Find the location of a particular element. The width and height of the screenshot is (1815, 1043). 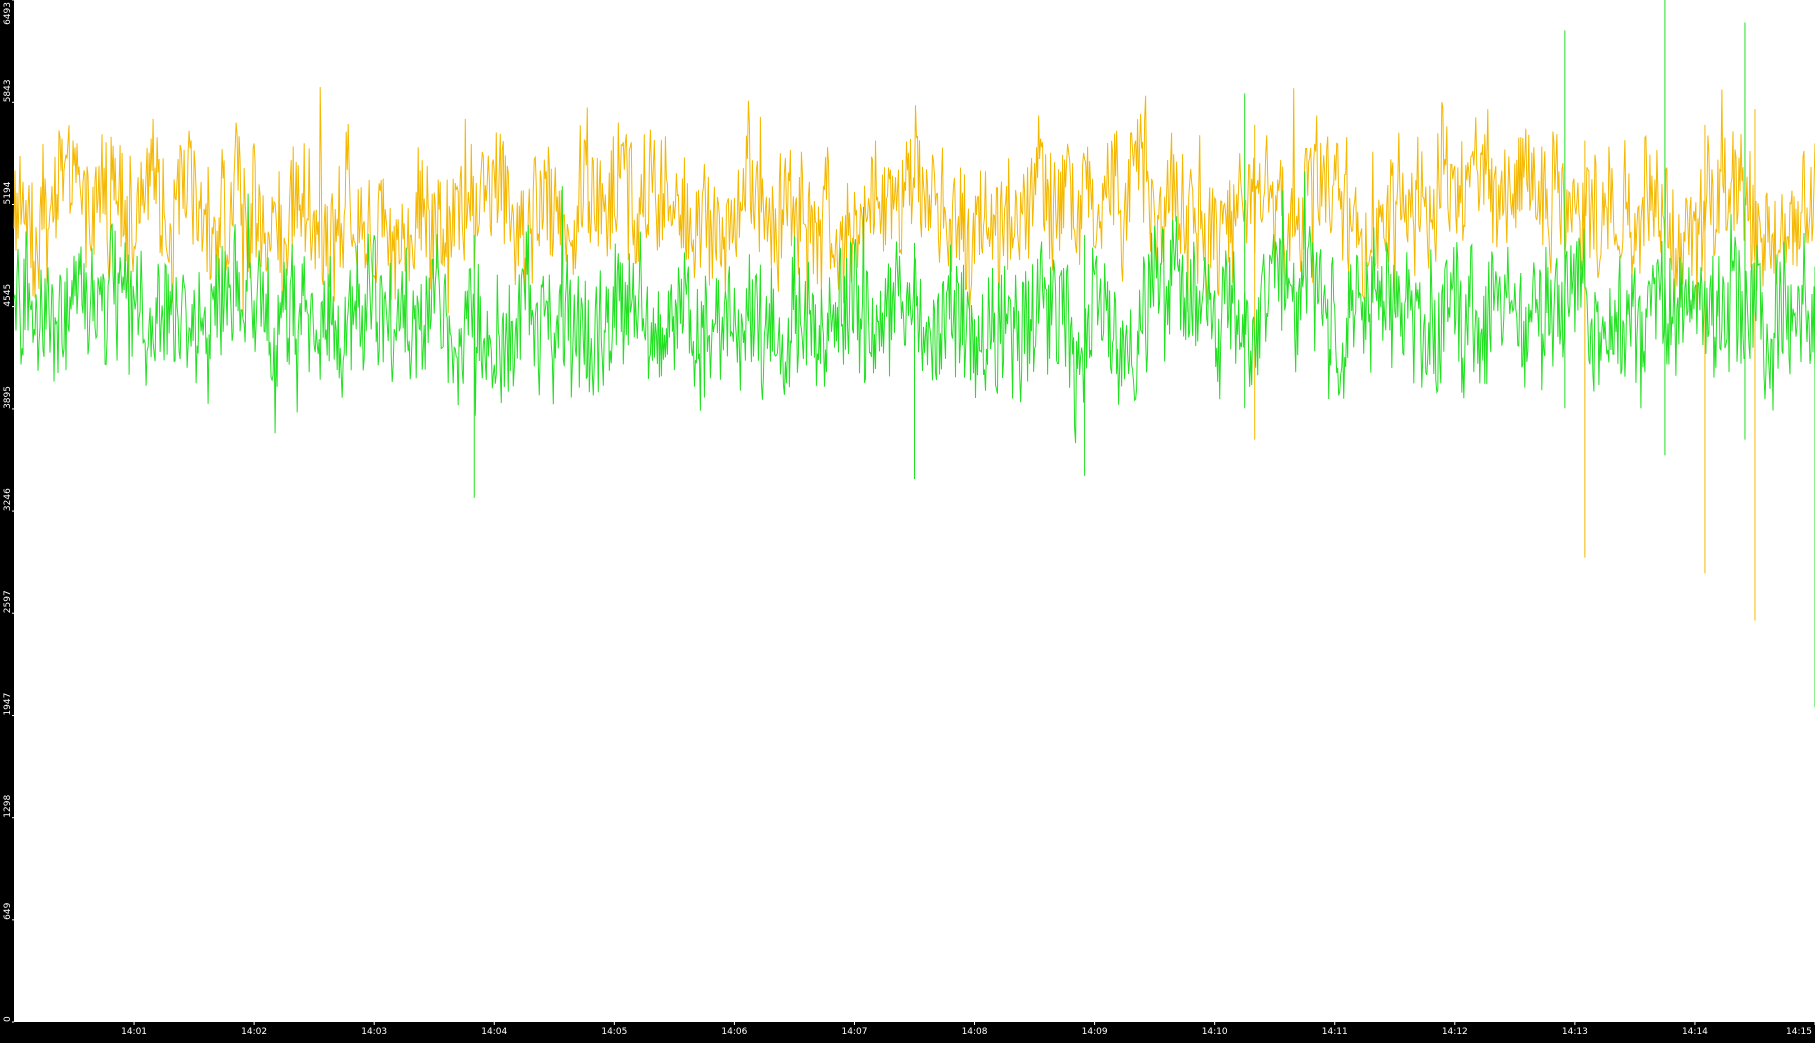

y-tick-label: 1947 is located at coordinates (8, 704).